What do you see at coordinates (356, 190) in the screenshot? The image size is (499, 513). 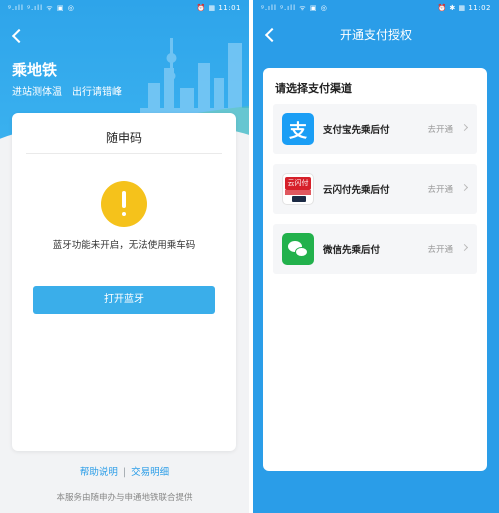 I see `channel-label: 云闪付先乘后付` at bounding box center [356, 190].